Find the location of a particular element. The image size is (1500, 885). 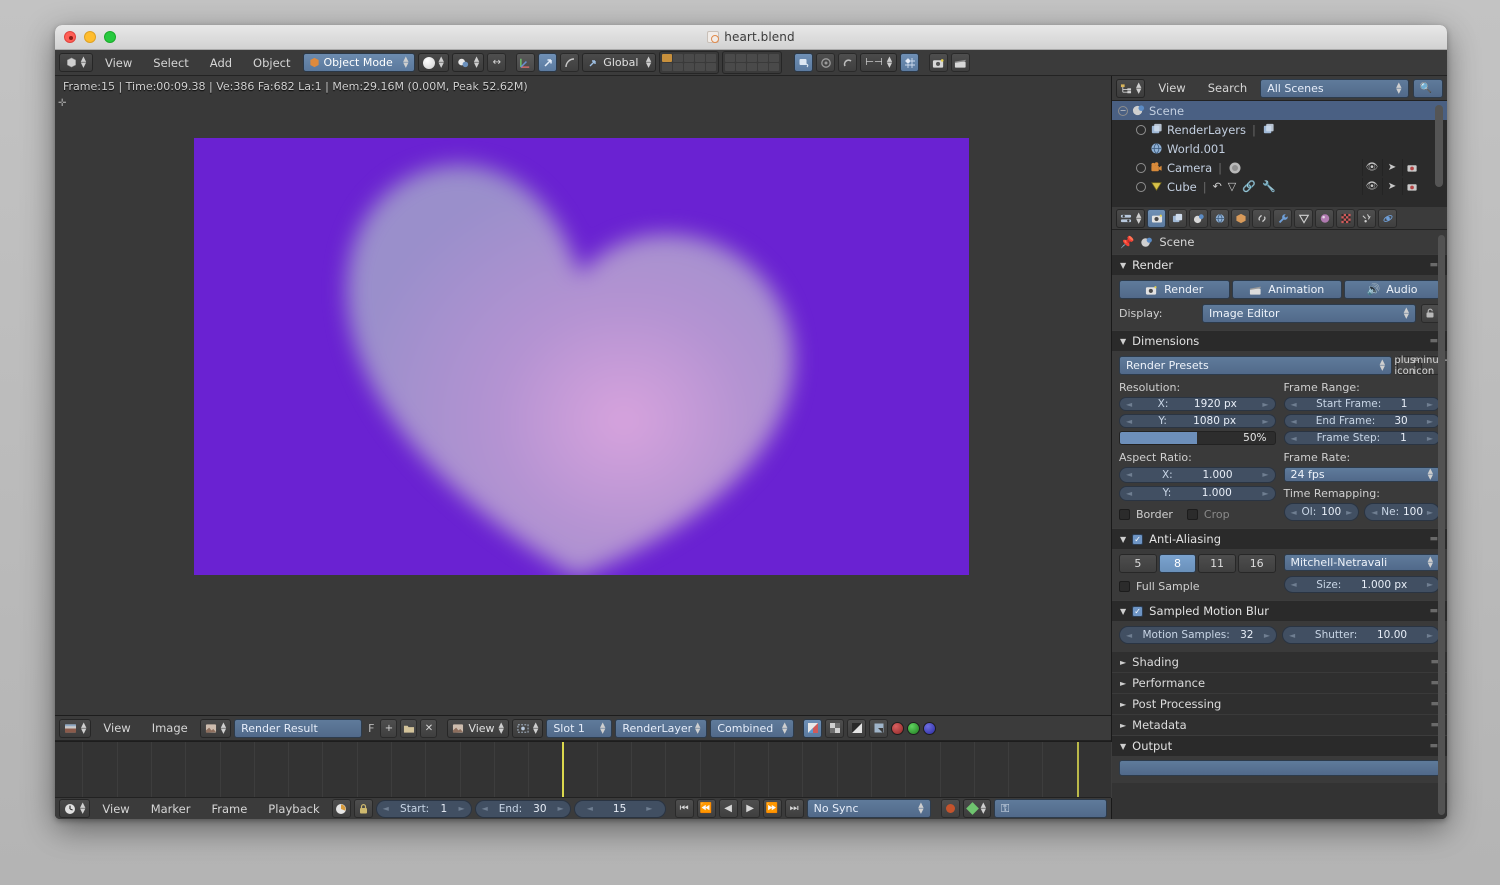

link-icon: 🔗 is located at coordinates (1249, 186).